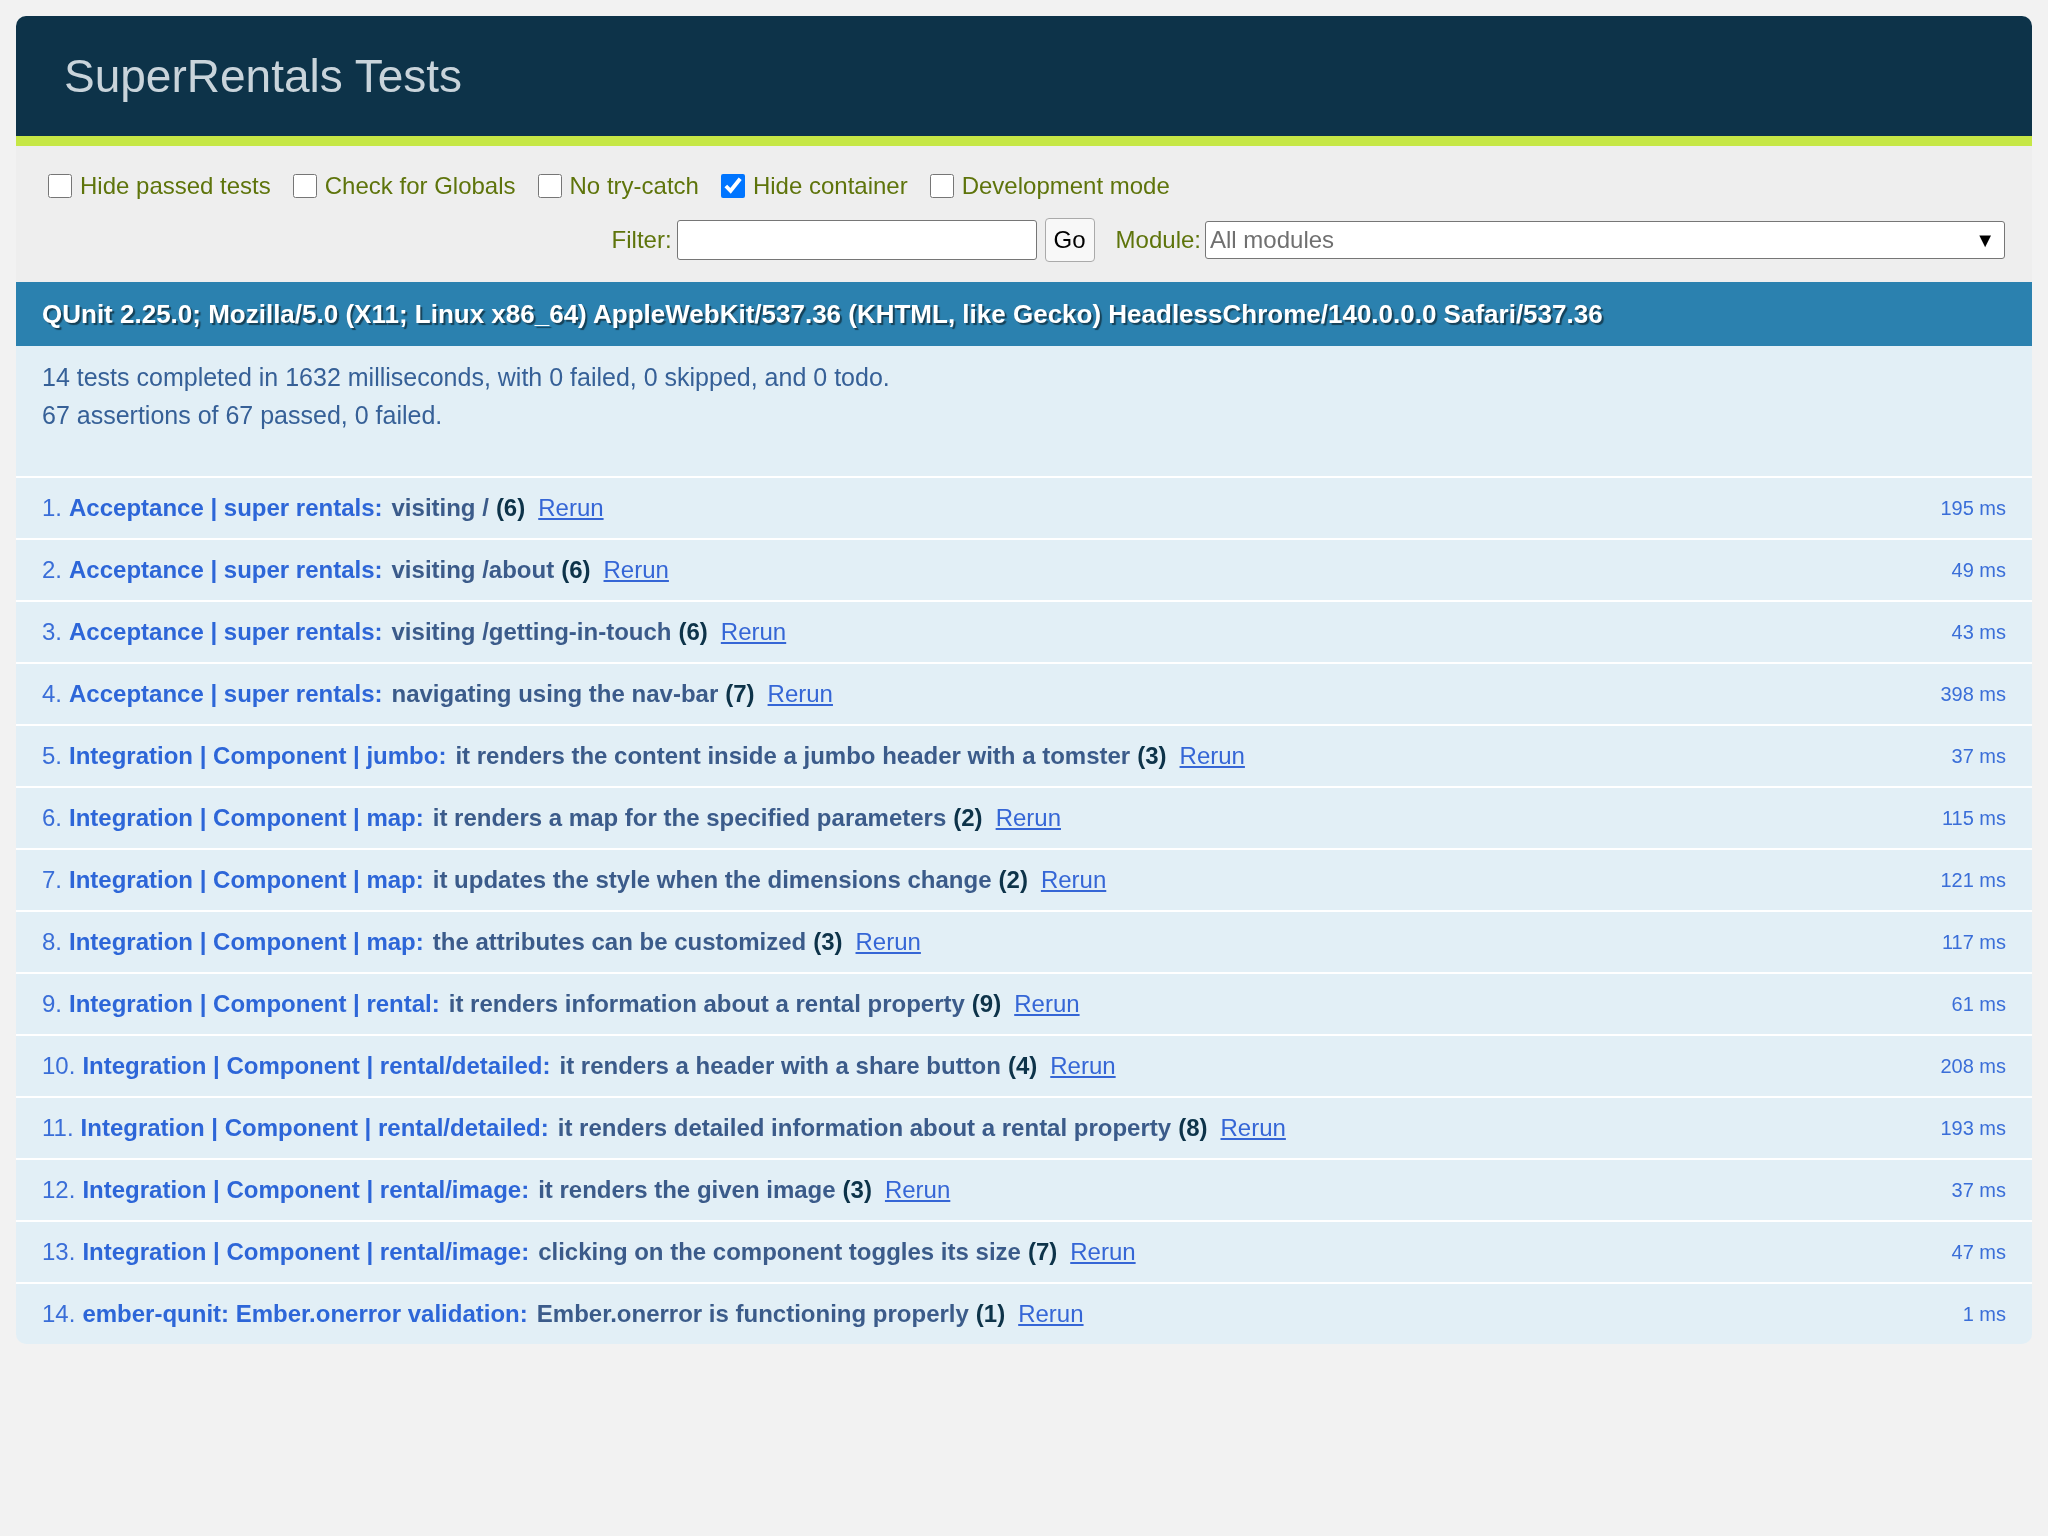 The height and width of the screenshot is (1536, 2048). Describe the element at coordinates (793, 756) in the screenshot. I see `test-name: it renders the content inside a jumbo header with a tomster` at that location.